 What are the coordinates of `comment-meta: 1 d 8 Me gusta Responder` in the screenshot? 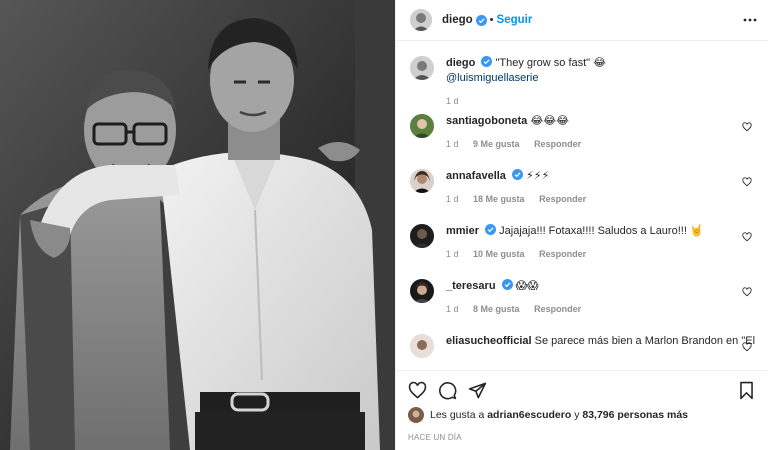 It's located at (590, 309).